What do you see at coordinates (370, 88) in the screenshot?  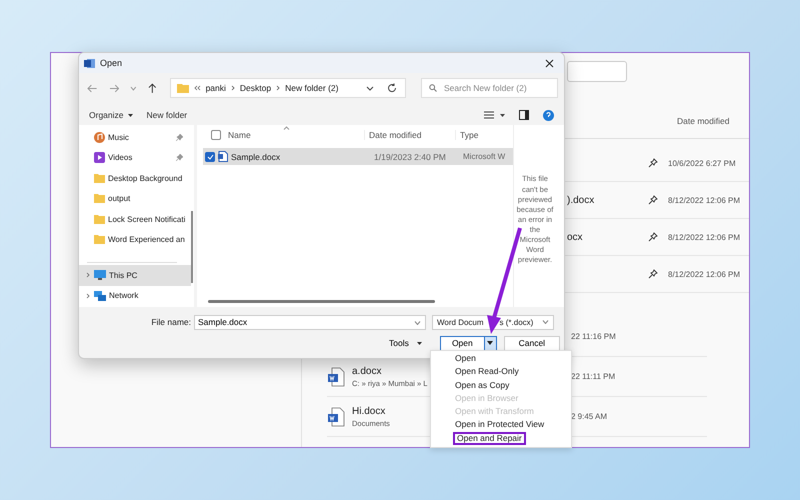 I see `chevron-down-icon` at bounding box center [370, 88].